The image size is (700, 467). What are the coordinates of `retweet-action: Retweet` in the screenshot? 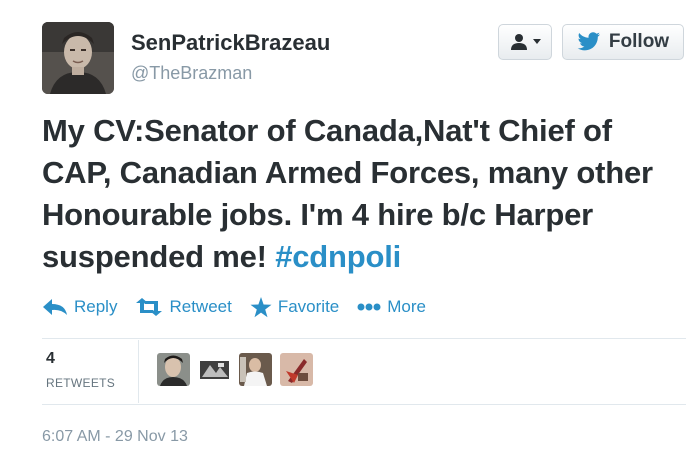 It's located at (183, 307).